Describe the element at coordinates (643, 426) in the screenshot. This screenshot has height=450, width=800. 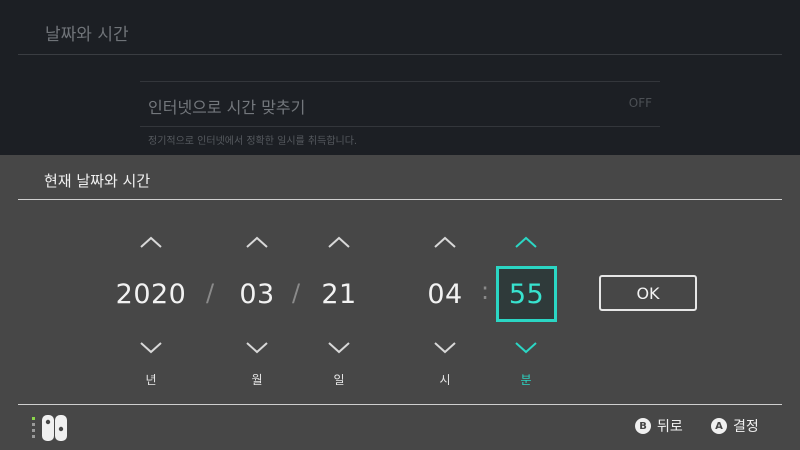
I see `b-button-icon: B` at that location.